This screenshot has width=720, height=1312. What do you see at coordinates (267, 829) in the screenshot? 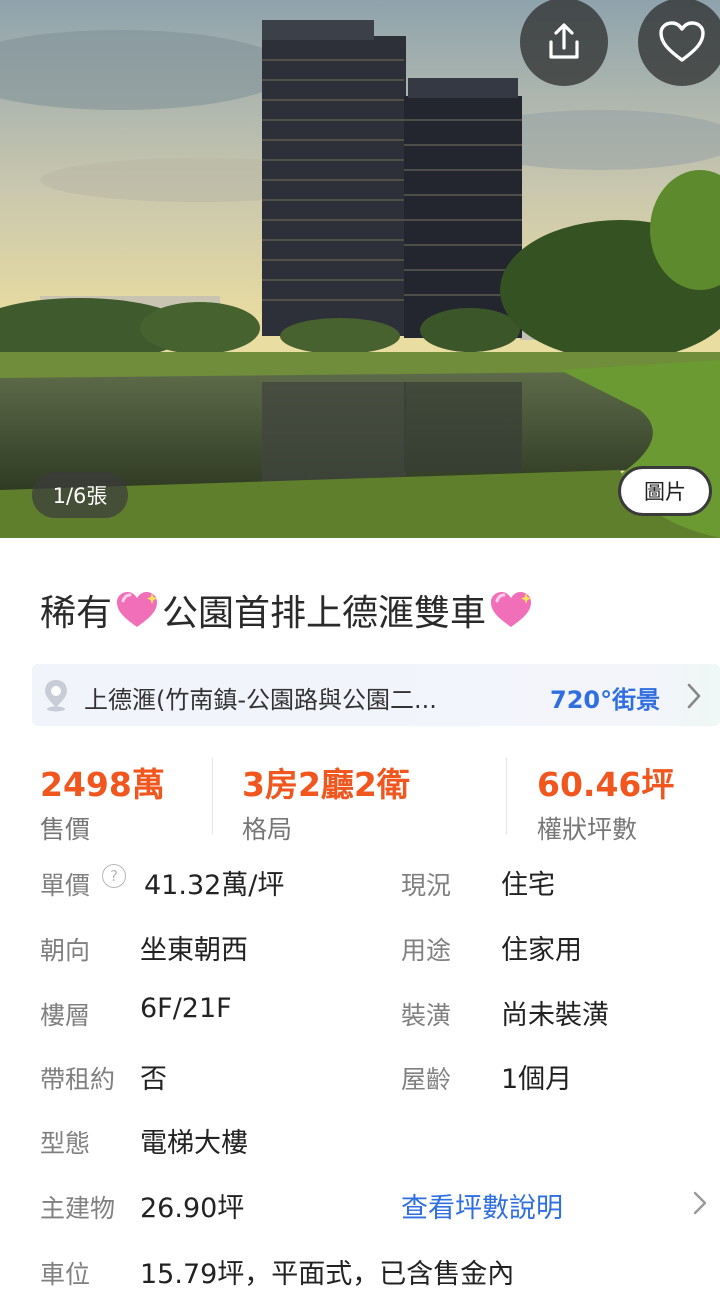
I see `layout-label: 格局` at bounding box center [267, 829].